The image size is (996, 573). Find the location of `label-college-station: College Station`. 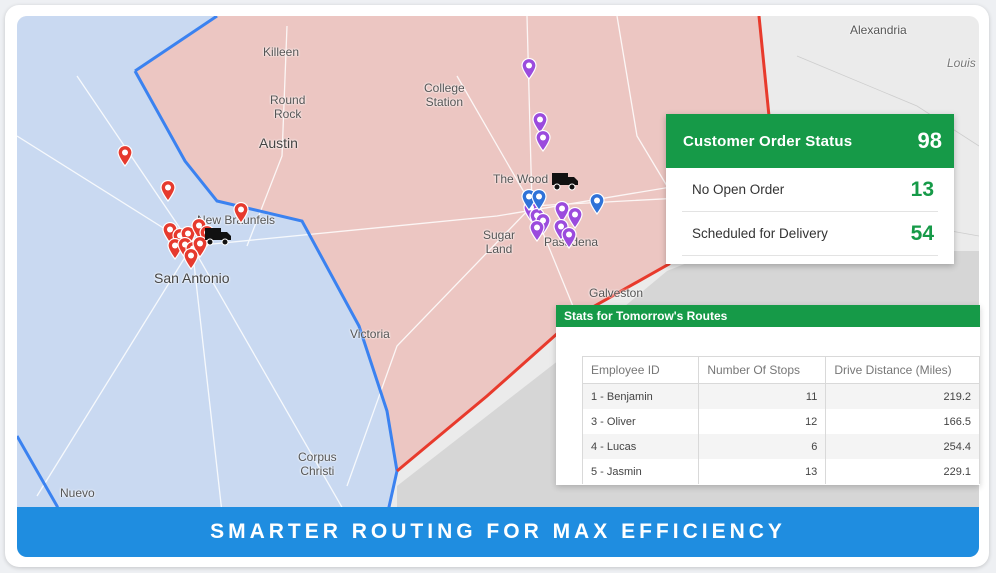

label-college-station: College Station is located at coordinates (444, 95).